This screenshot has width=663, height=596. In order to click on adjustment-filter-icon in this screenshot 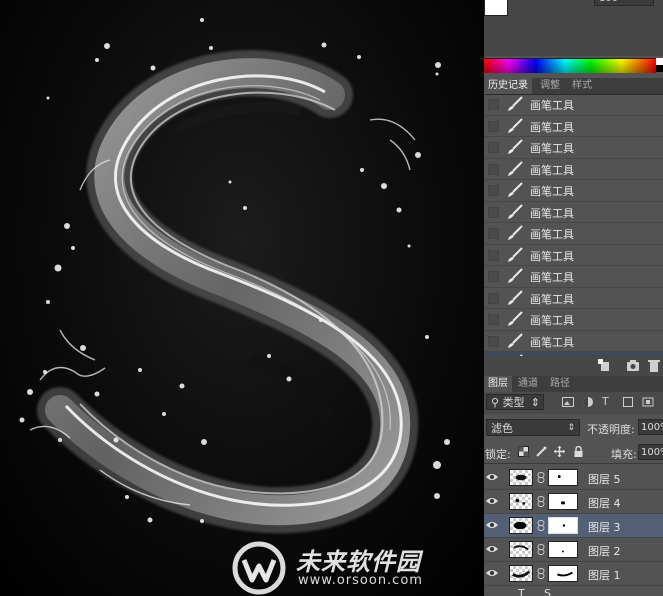, I will do `click(588, 402)`.